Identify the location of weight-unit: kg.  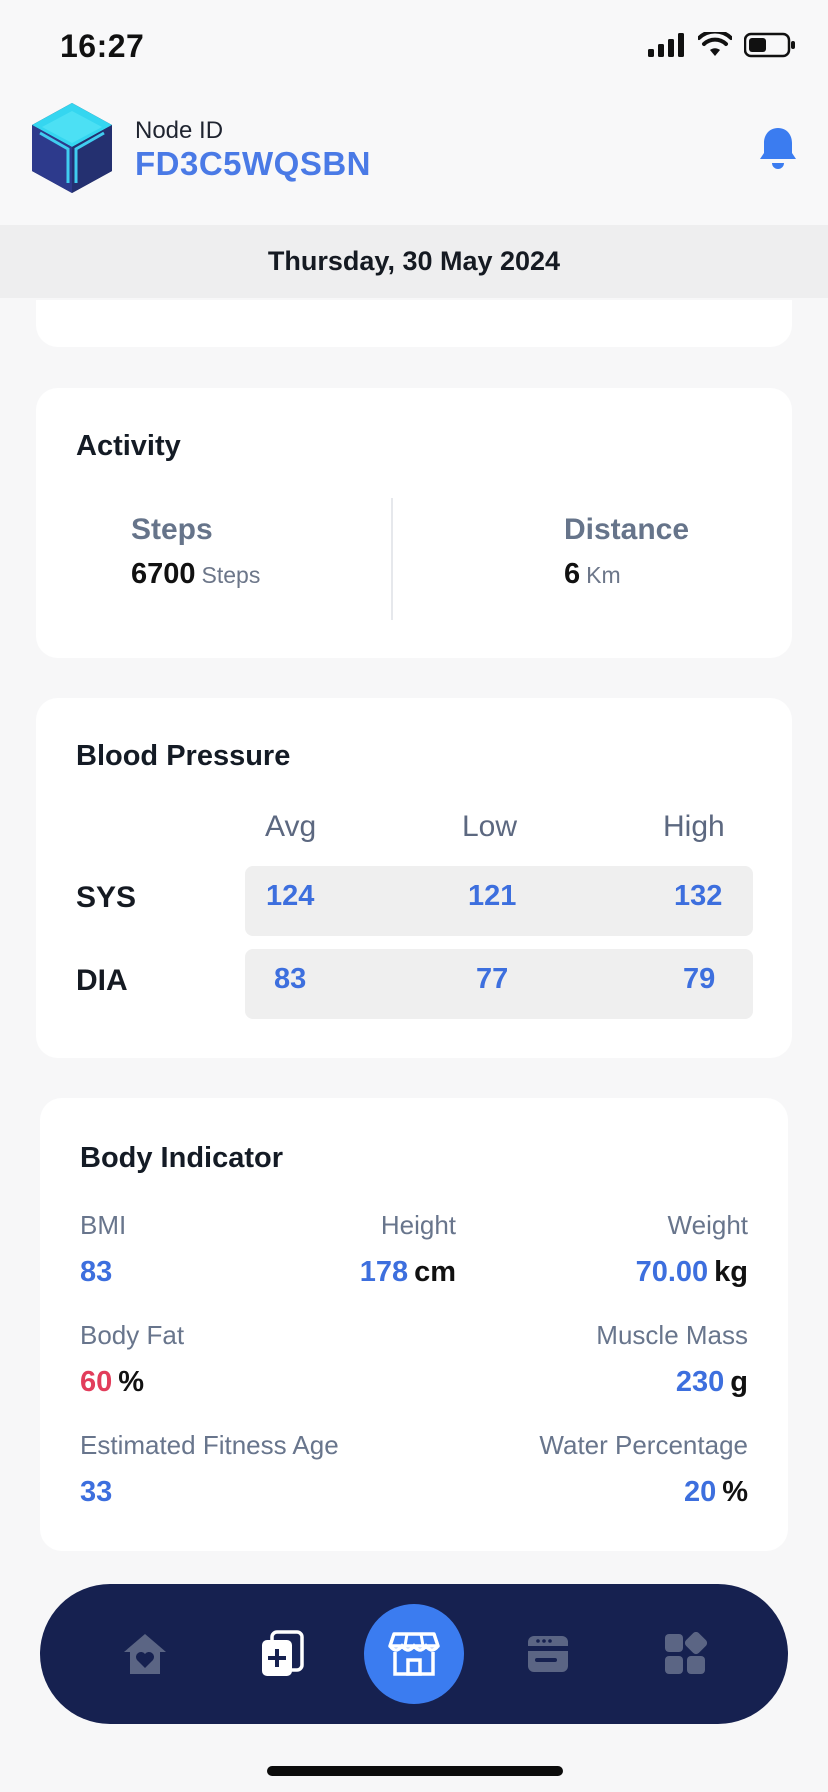
(731, 1272).